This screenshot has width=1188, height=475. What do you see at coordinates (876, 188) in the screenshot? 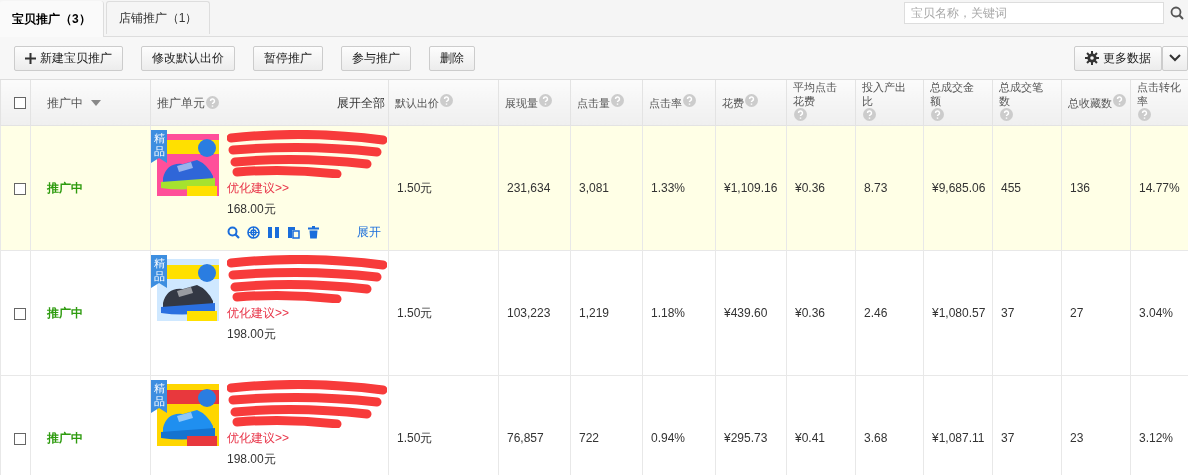
I see `table-cell: 8.73` at bounding box center [876, 188].